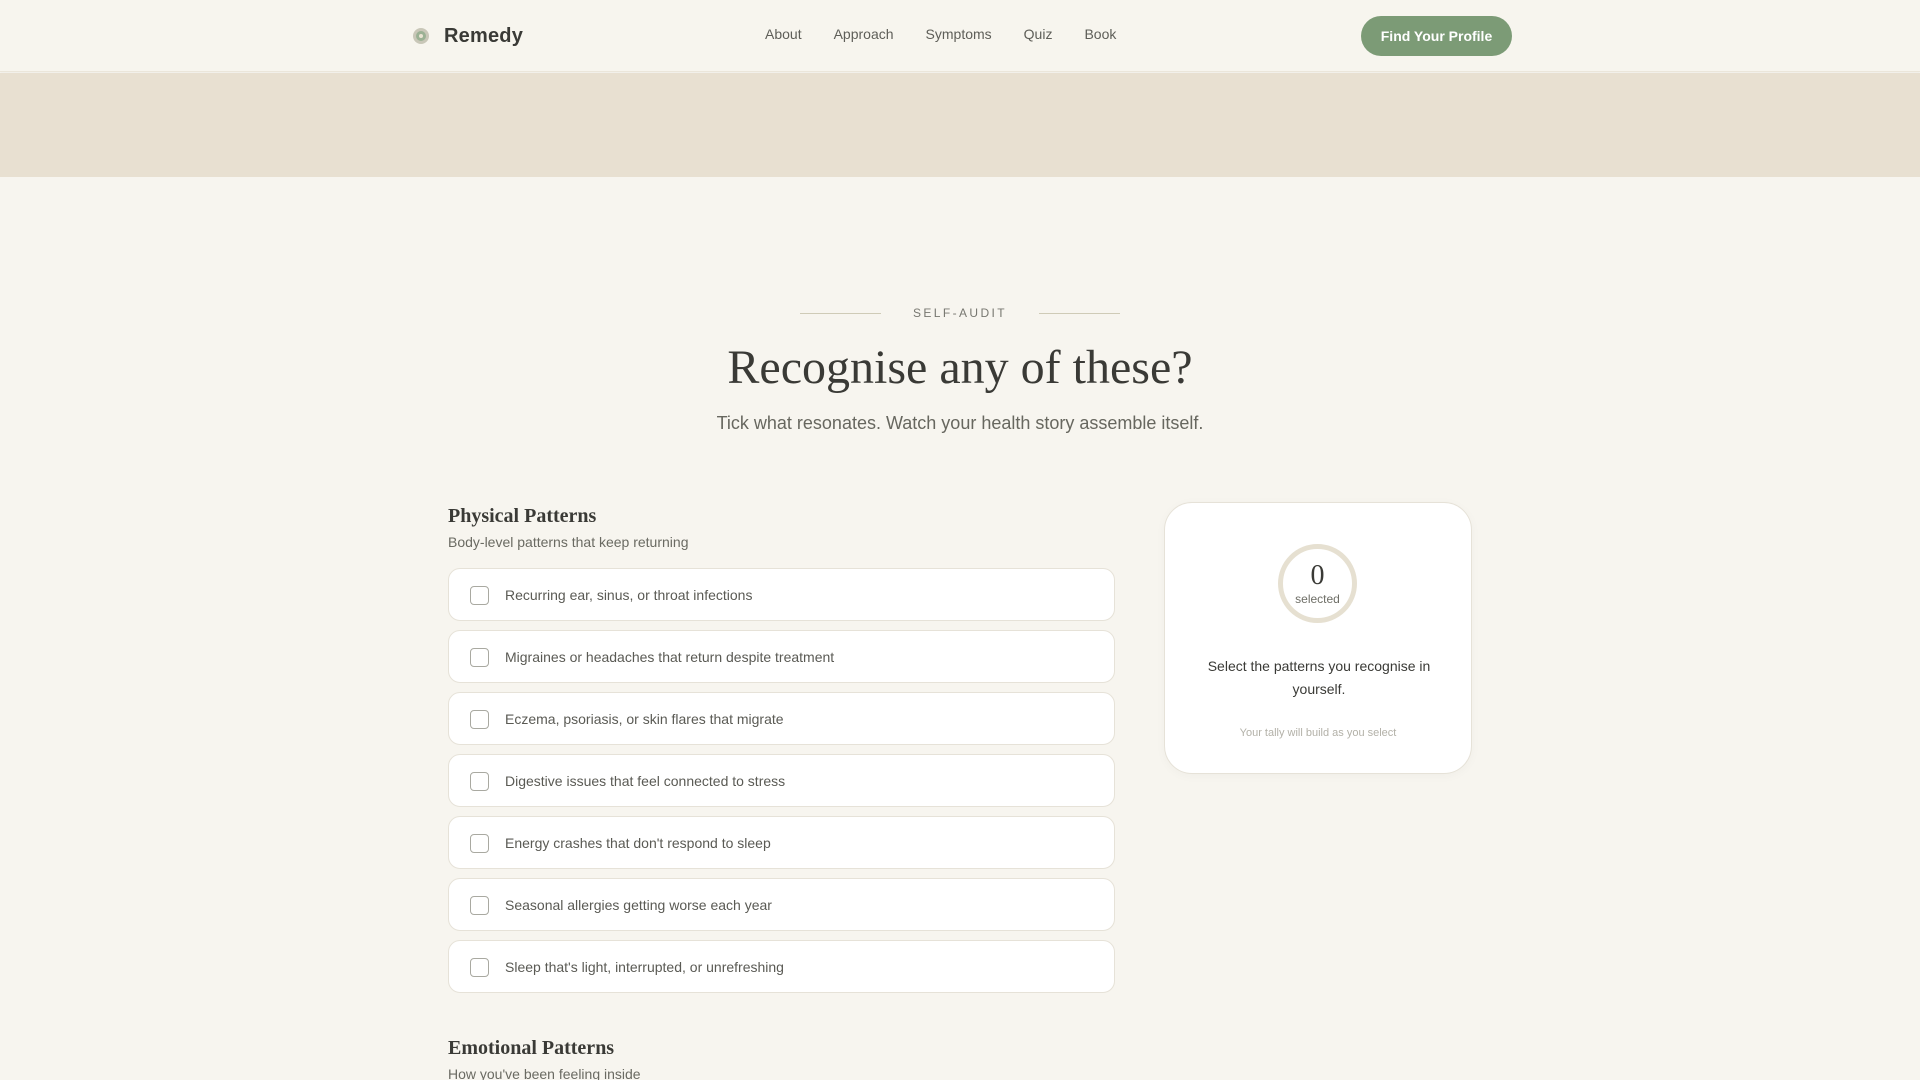  I want to click on group-subtitle-physical: Body-level patterns that keep returning, so click(568, 542).